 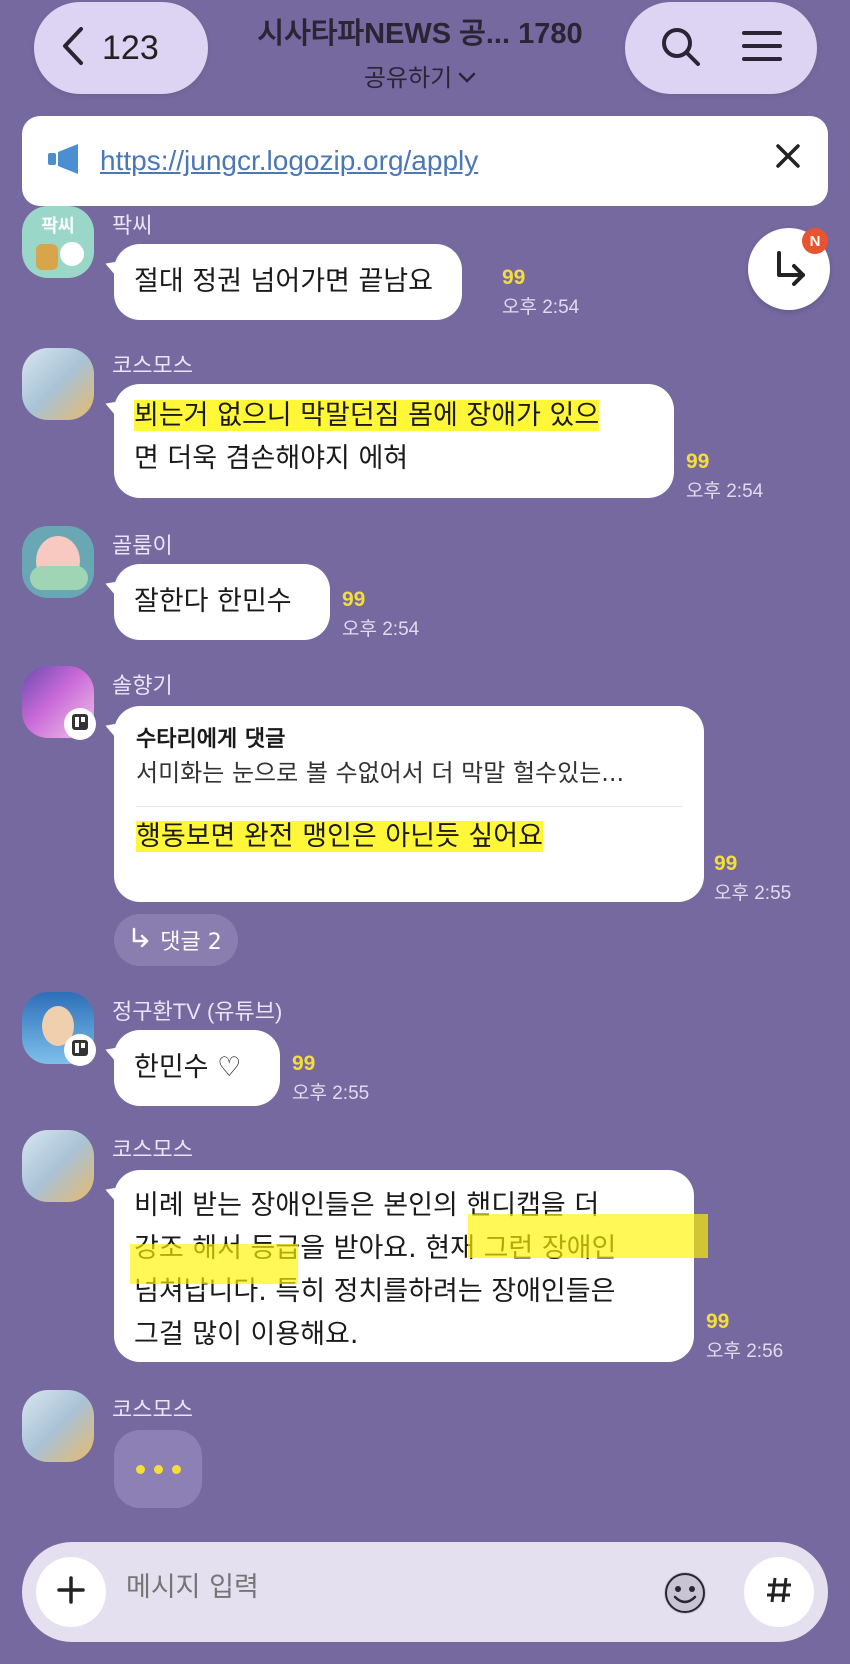 I want to click on message-input, so click(x=376, y=1587).